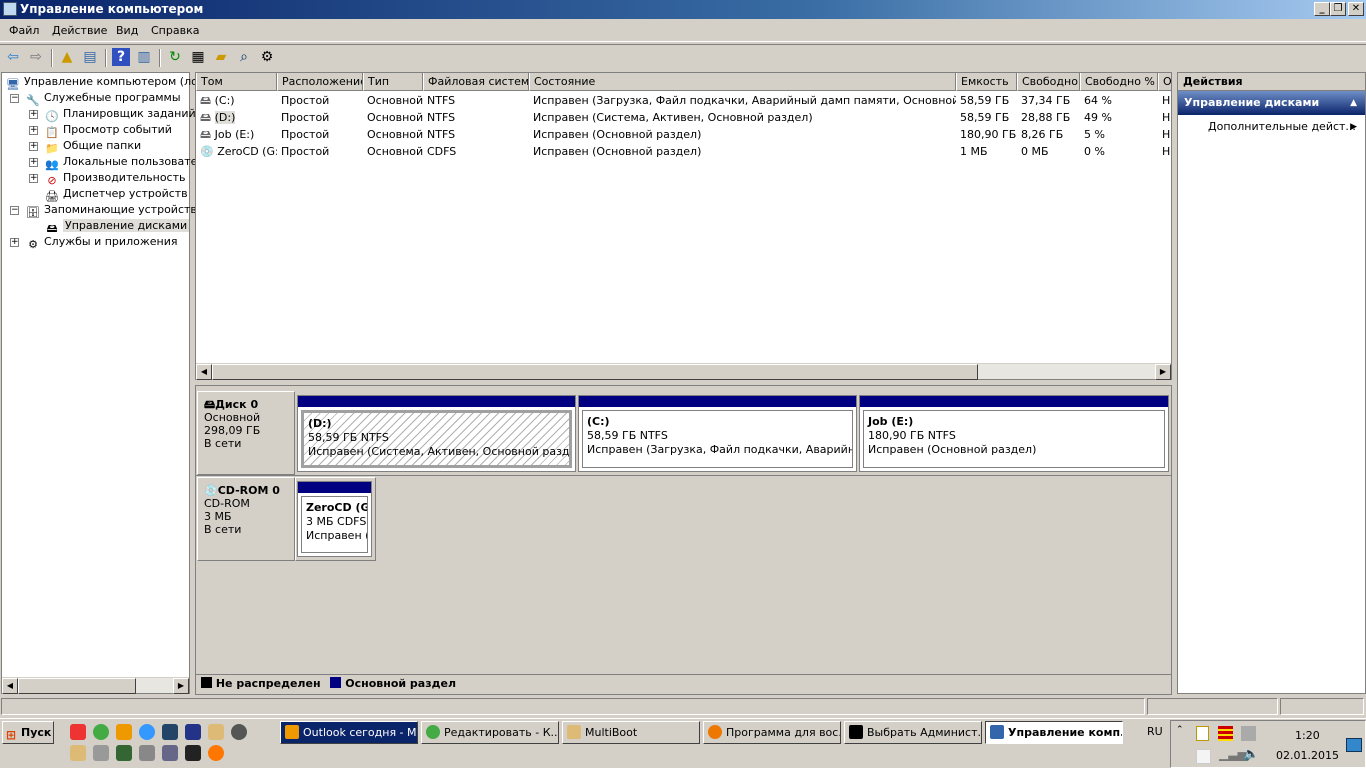 This screenshot has height=768, width=1366. I want to click on services-icon: ⚙, so click(33, 244).